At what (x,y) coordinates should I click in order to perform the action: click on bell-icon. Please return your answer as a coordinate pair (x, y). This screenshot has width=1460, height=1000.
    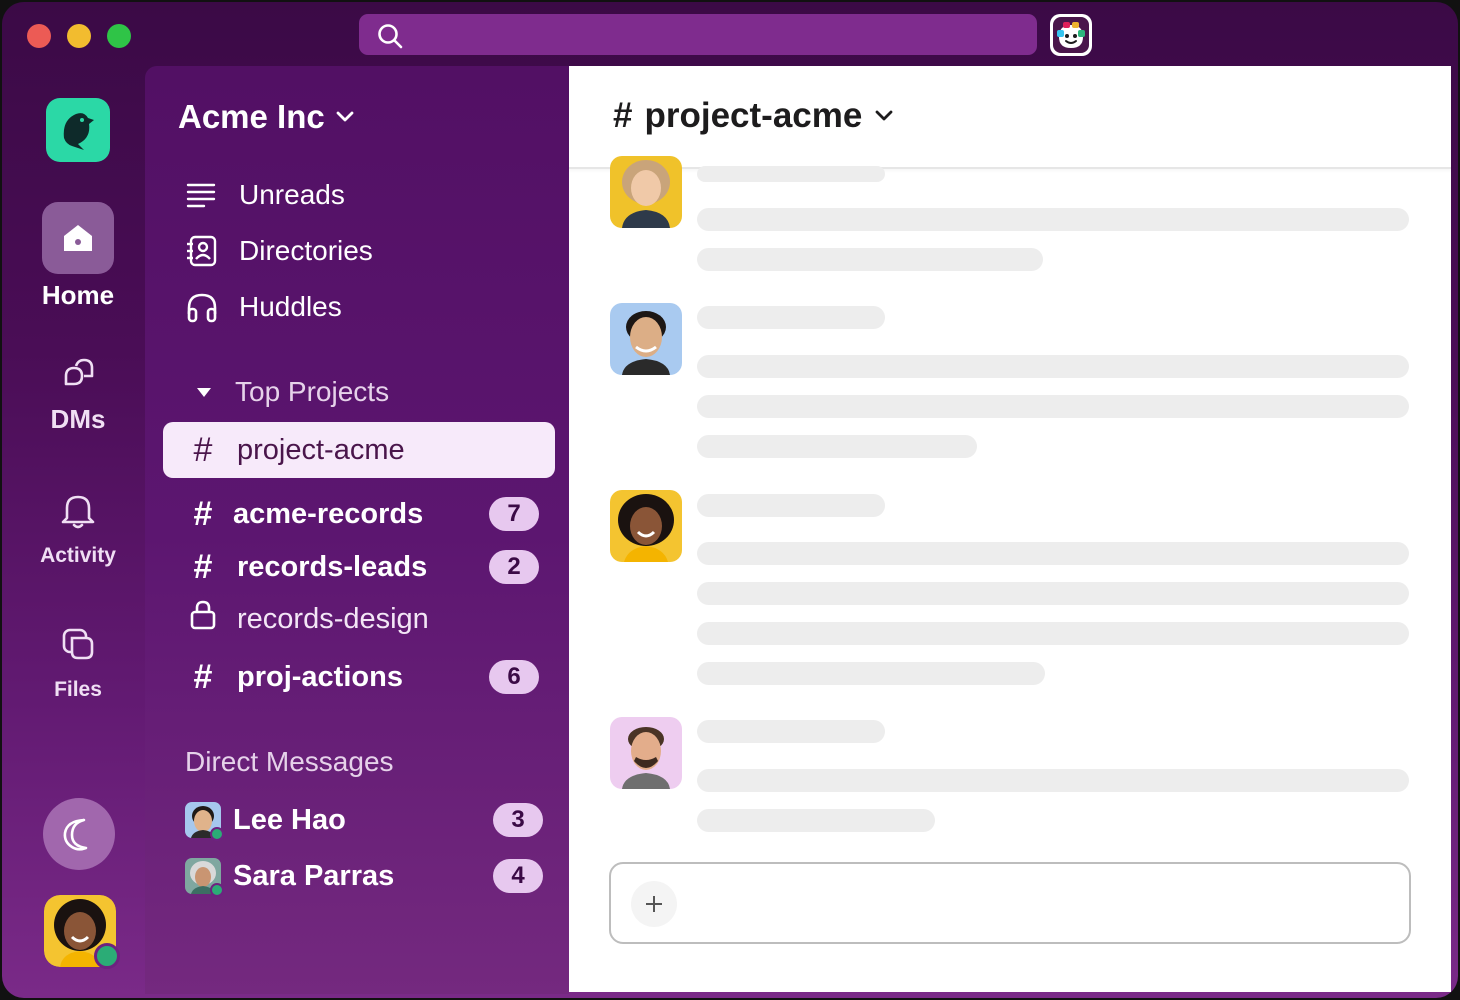
    Looking at the image, I should click on (78, 512).